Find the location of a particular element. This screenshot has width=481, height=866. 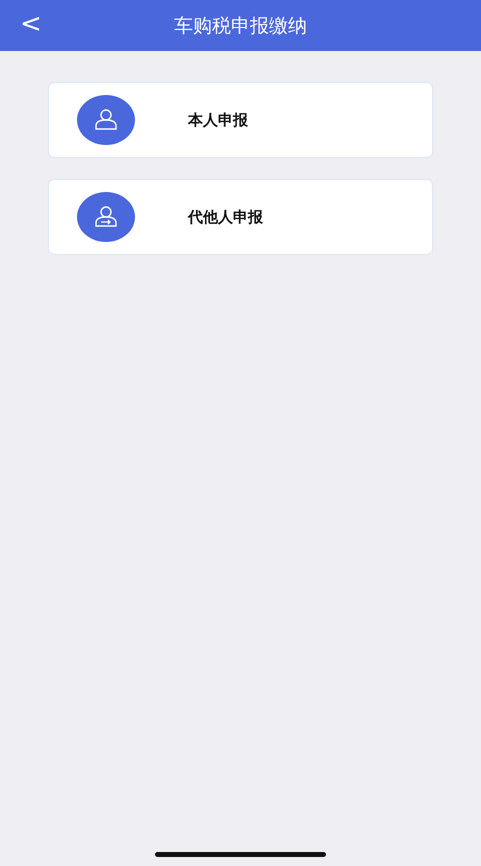

person-icon is located at coordinates (106, 120).